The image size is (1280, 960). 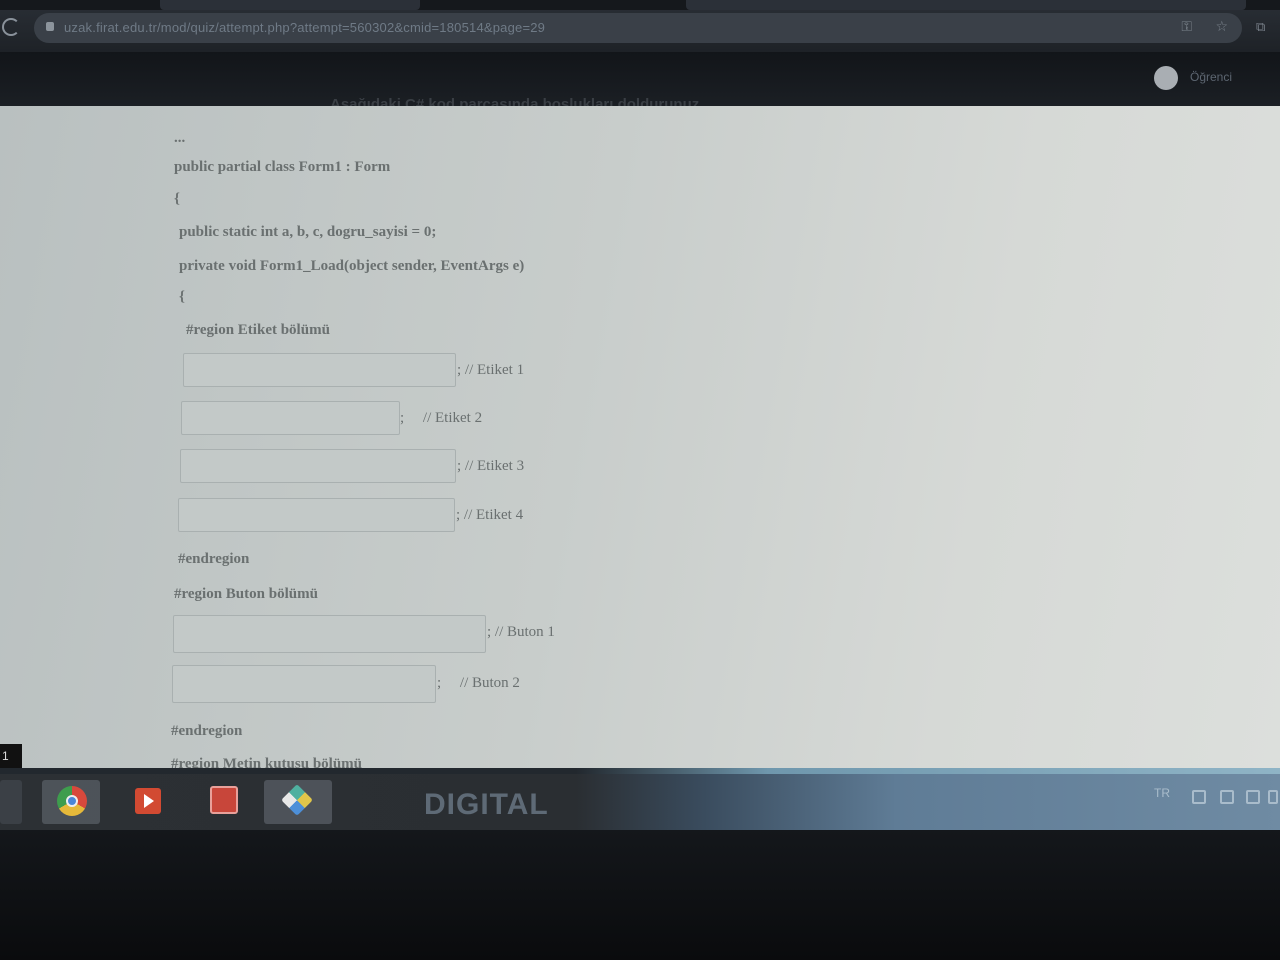 I want to click on tray-network-icon, so click(x=1199, y=797).